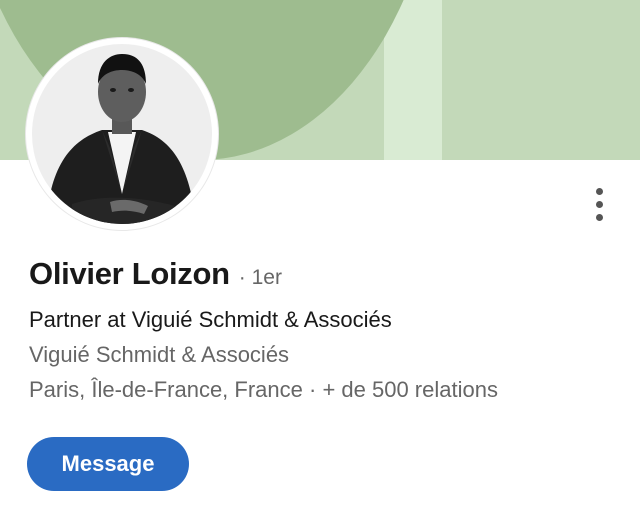  Describe the element at coordinates (108, 464) in the screenshot. I see `message-button: Message` at that location.